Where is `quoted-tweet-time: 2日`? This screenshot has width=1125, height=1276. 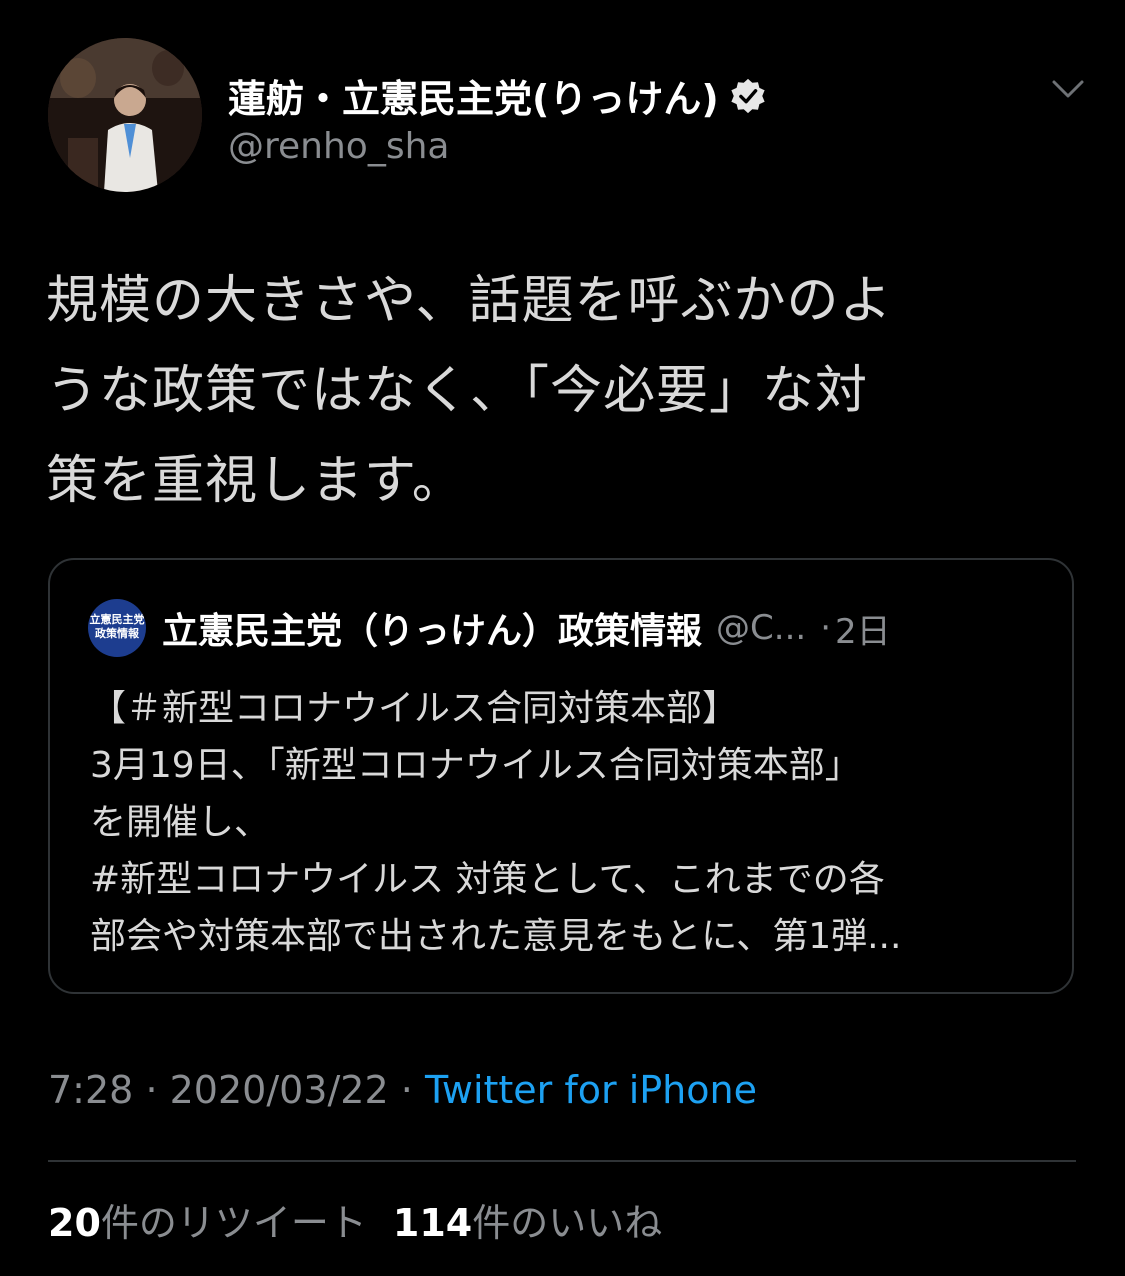 quoted-tweet-time: 2日 is located at coordinates (863, 631).